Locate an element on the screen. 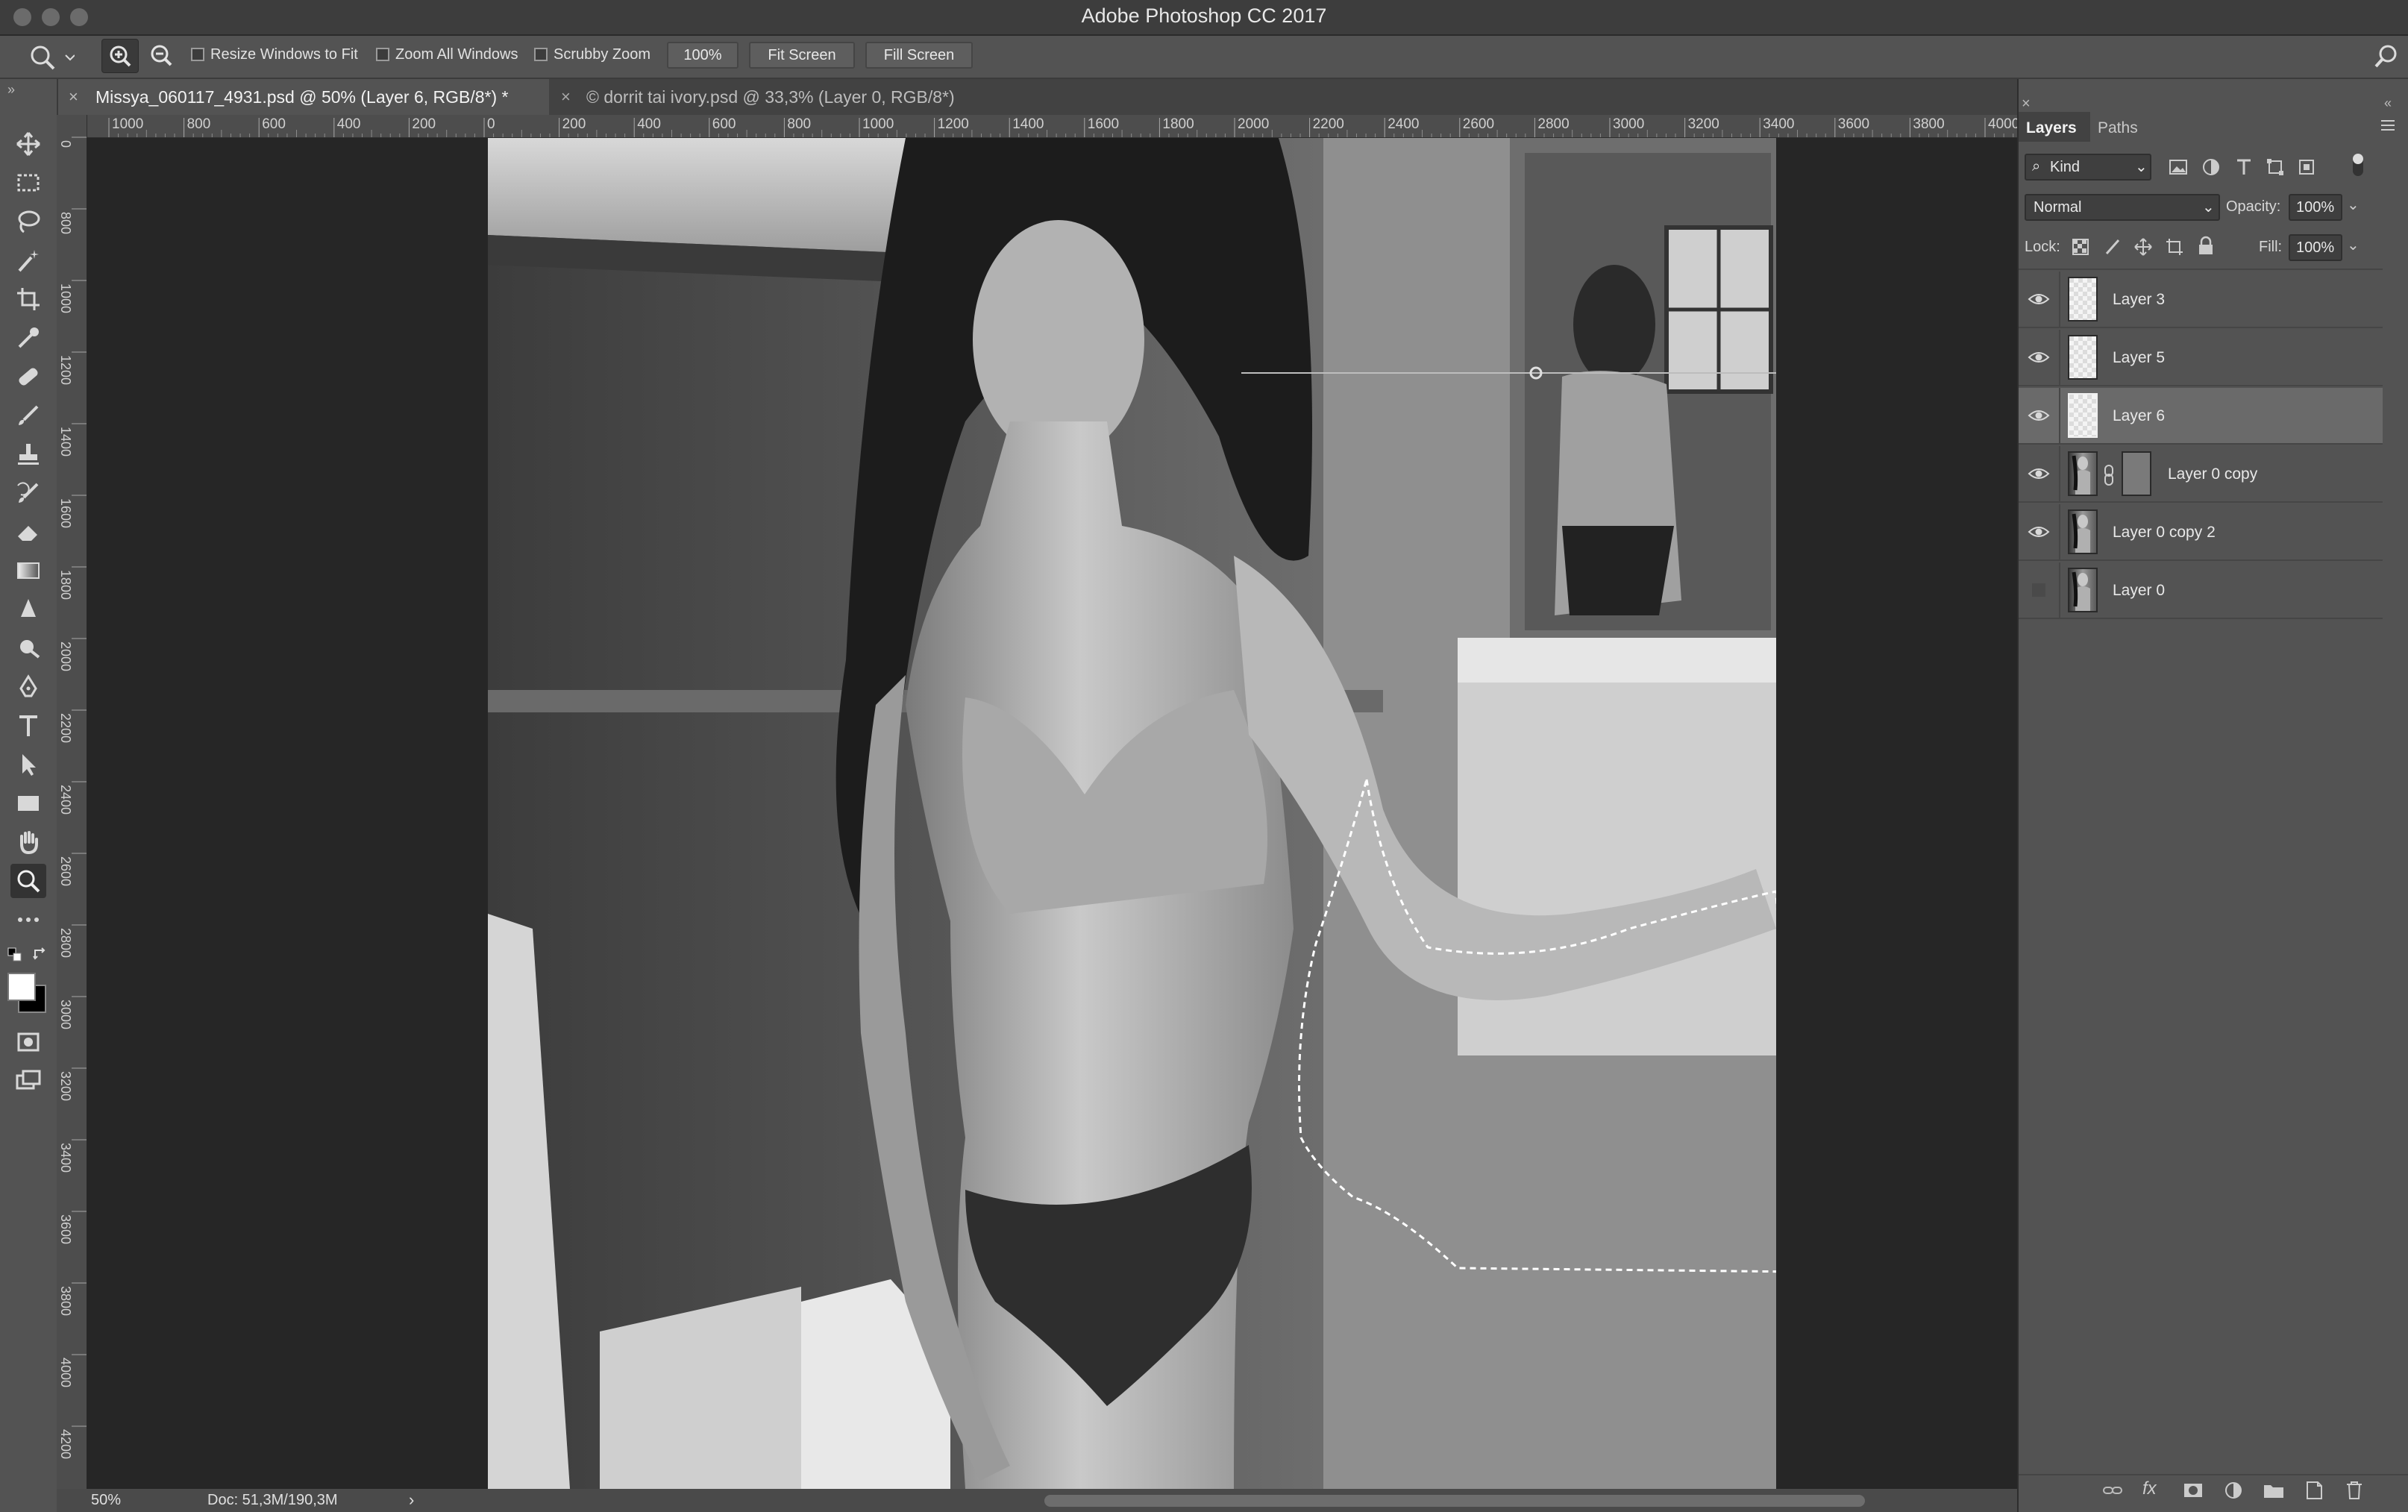 The height and width of the screenshot is (1512, 2408). dodge-tool is located at coordinates (28, 648).